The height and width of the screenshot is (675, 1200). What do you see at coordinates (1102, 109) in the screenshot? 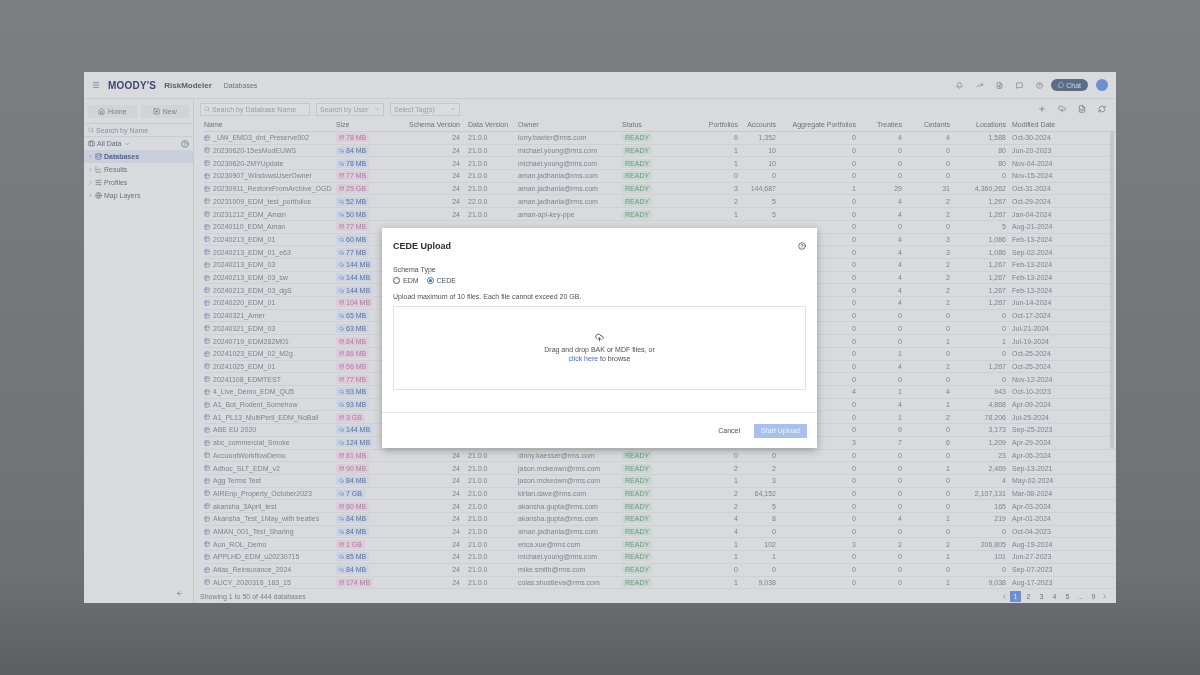
I see `refresh-icon` at bounding box center [1102, 109].